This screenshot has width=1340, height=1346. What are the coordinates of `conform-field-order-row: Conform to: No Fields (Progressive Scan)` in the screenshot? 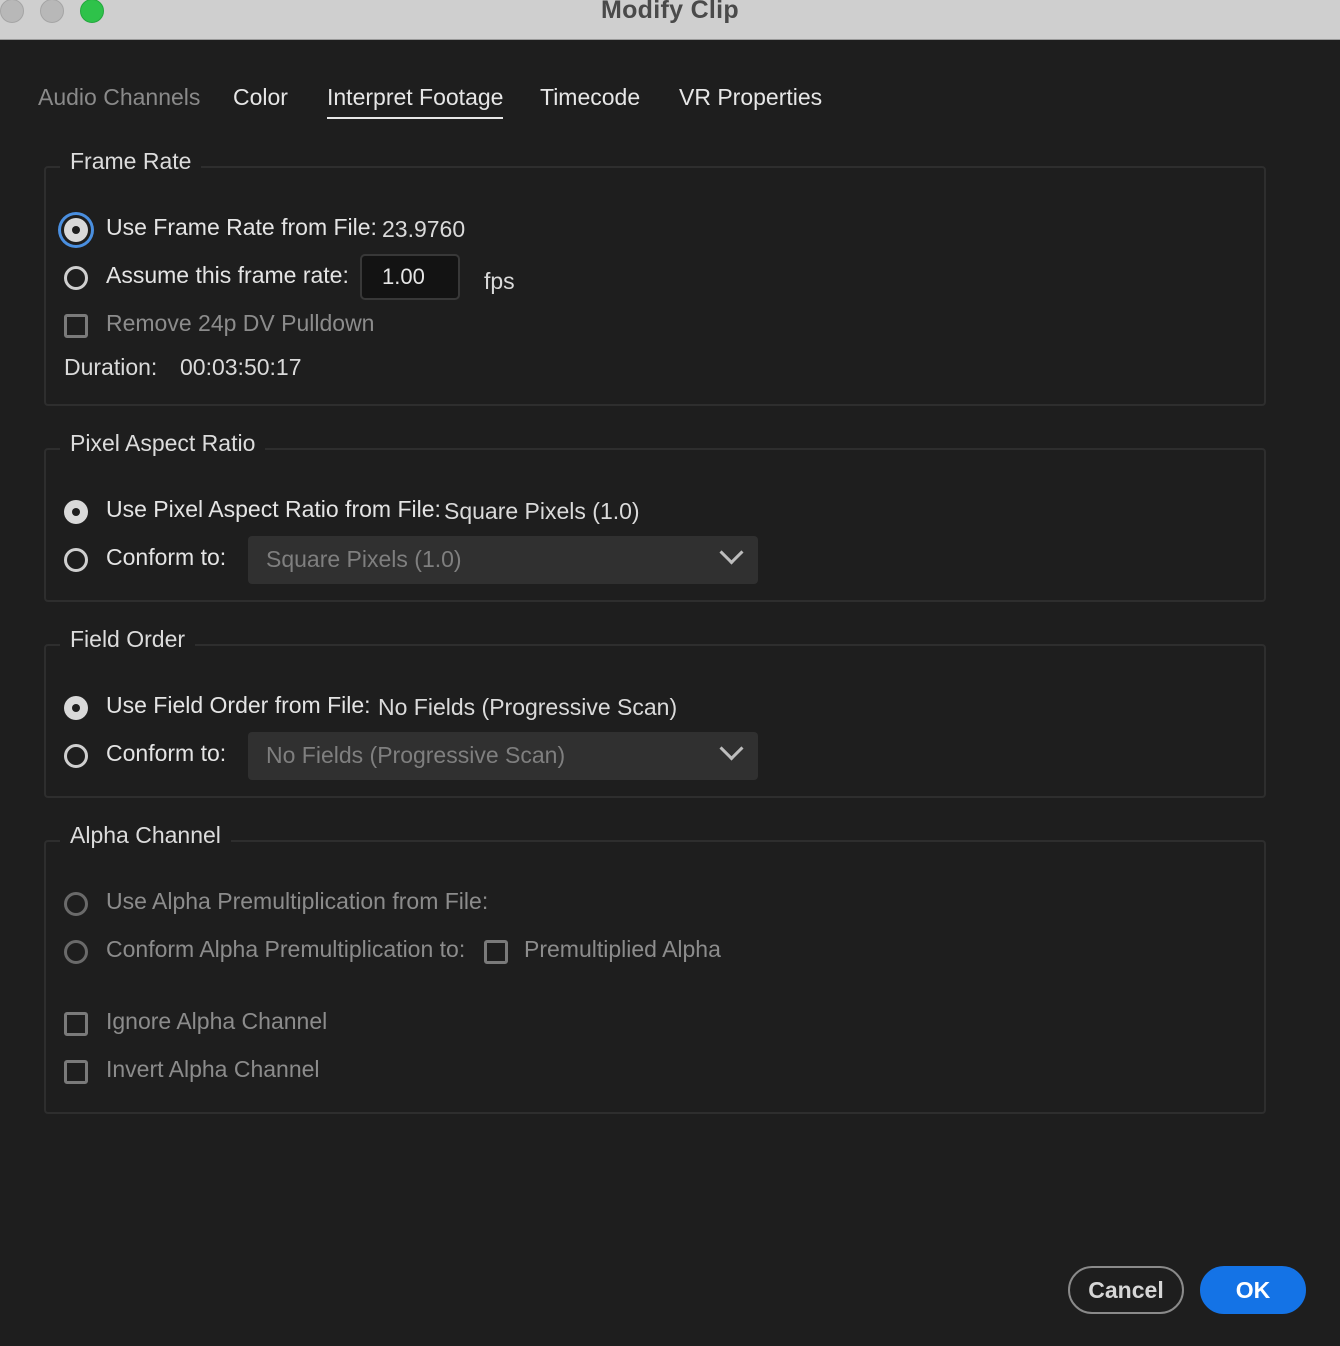 It's located at (464, 756).